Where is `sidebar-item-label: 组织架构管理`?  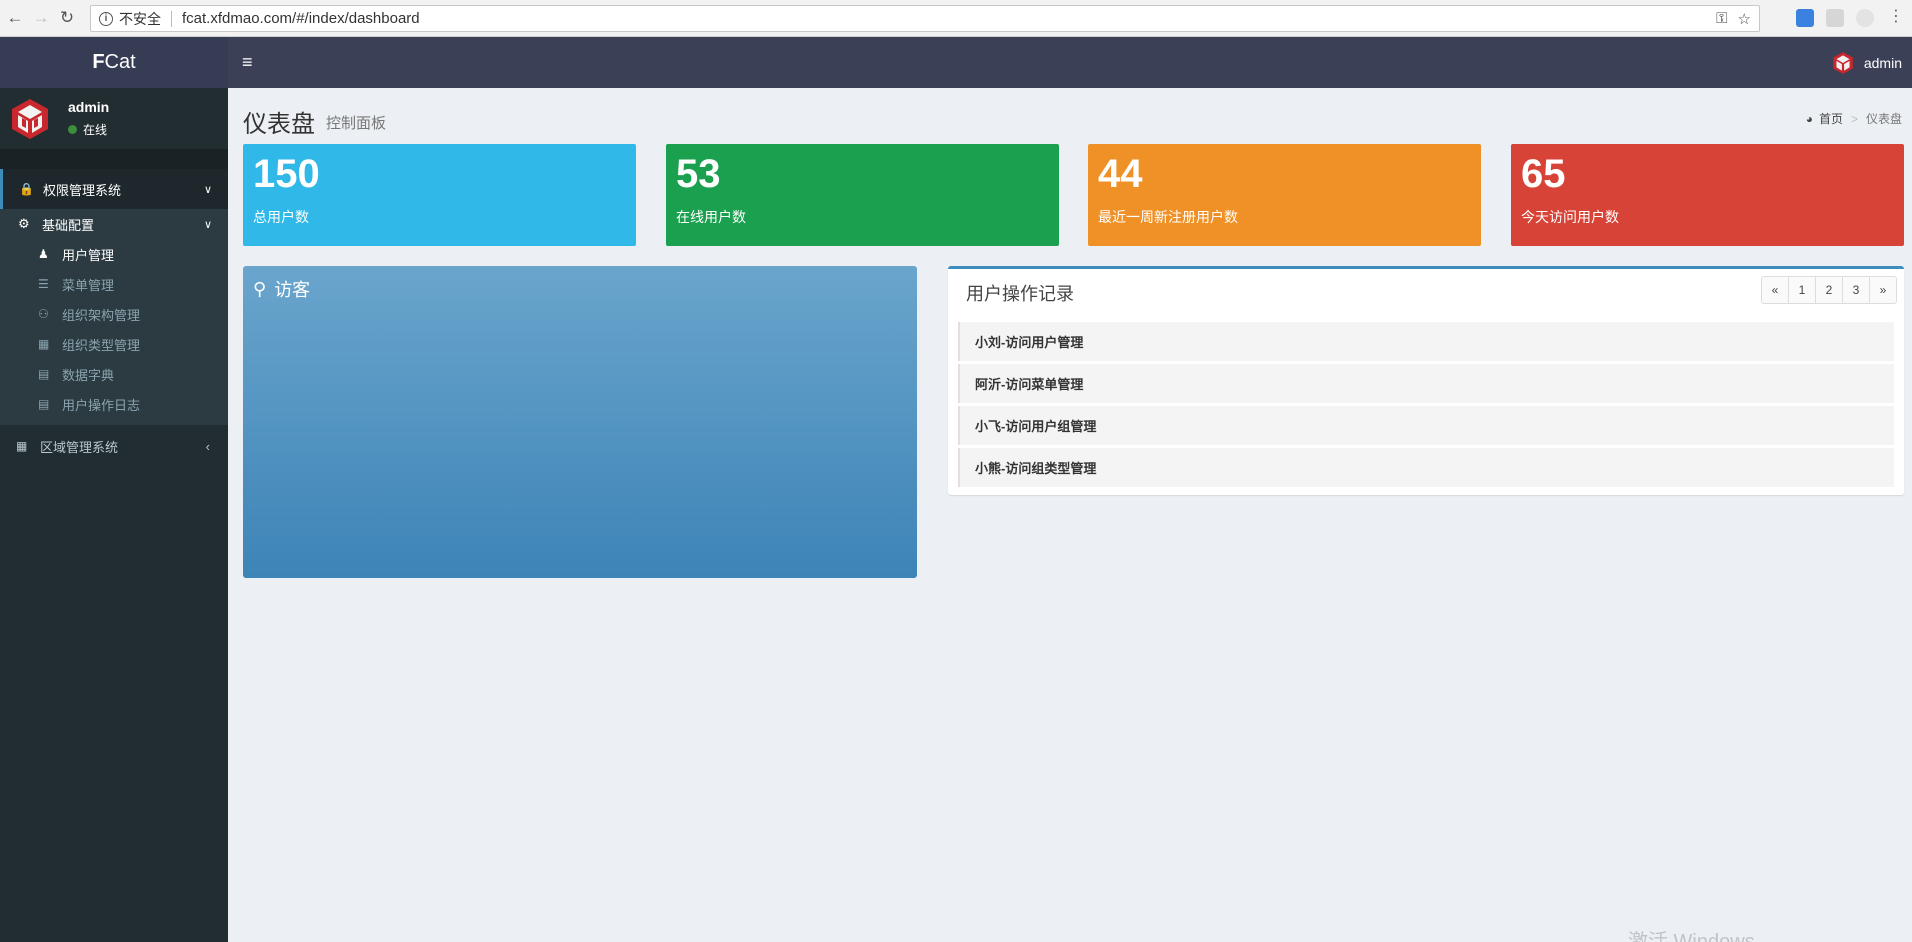 sidebar-item-label: 组织架构管理 is located at coordinates (101, 315).